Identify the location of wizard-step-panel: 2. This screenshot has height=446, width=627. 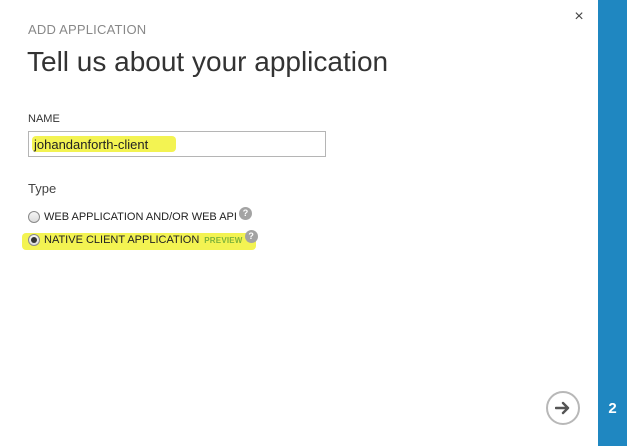
(612, 223).